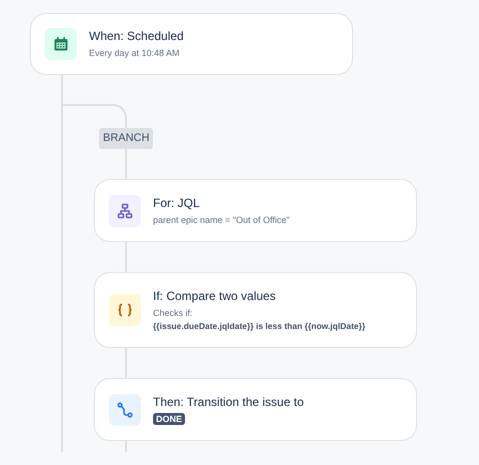  What do you see at coordinates (125, 410) in the screenshot?
I see `transition-icon` at bounding box center [125, 410].